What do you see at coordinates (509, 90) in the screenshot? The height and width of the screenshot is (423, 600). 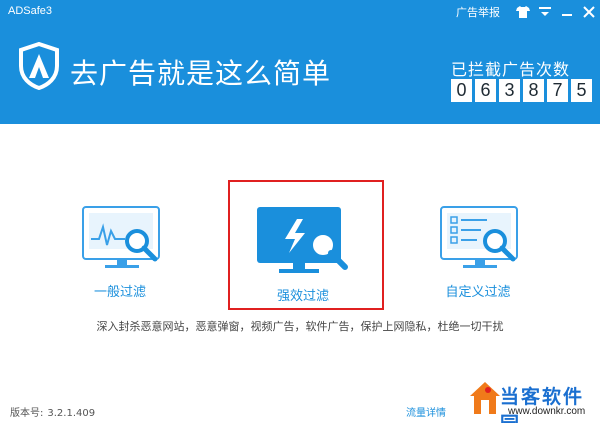 I see `counter-digit: 3` at bounding box center [509, 90].